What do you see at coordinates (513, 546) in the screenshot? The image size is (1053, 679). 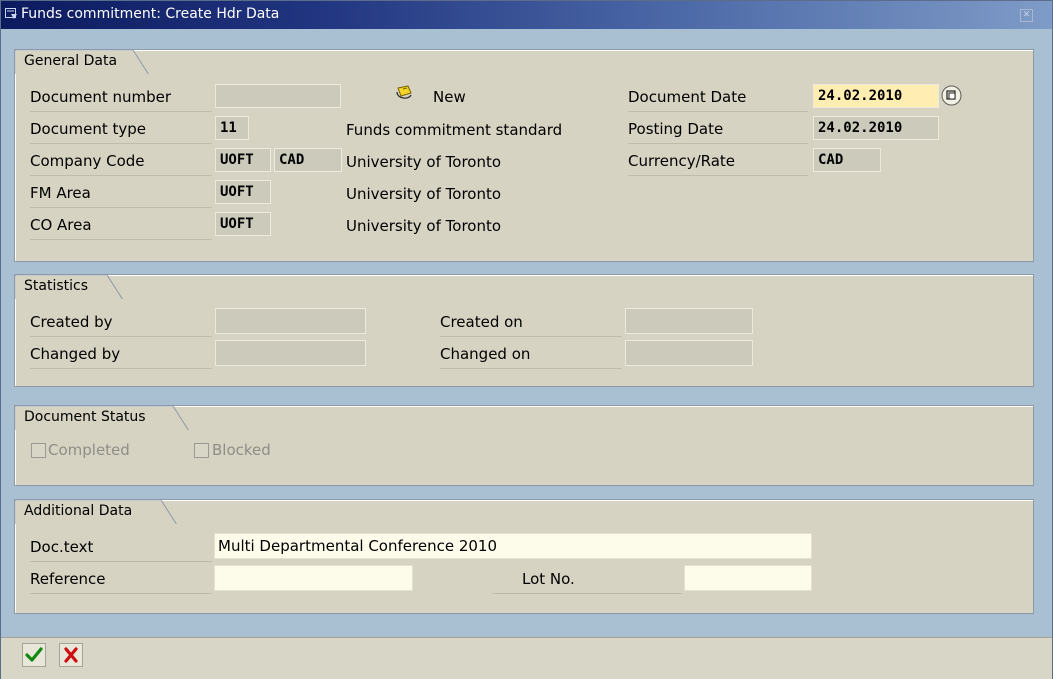 I see `doc-text-input: Multi Departmental Conference 2010` at bounding box center [513, 546].